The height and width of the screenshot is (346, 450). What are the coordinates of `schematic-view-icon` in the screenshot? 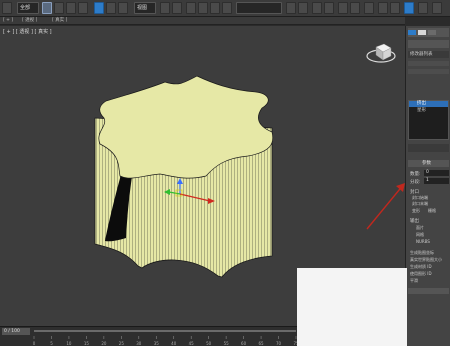 It's located at (355, 8).